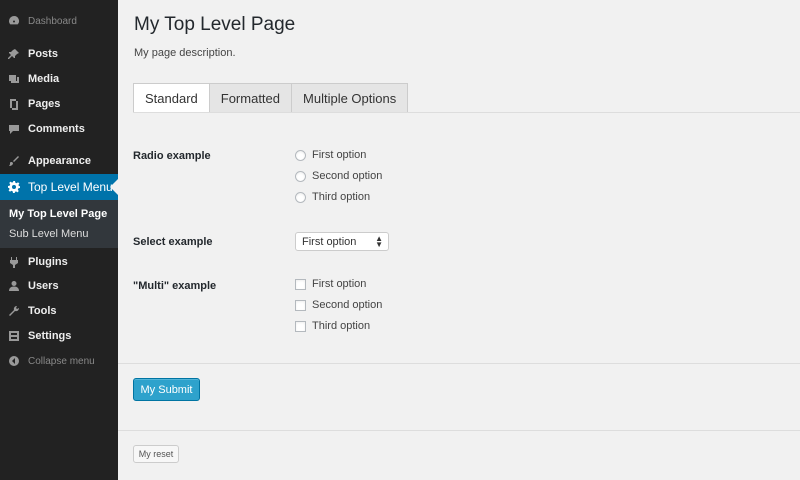 The image size is (800, 480). I want to click on media-icon, so click(14, 79).